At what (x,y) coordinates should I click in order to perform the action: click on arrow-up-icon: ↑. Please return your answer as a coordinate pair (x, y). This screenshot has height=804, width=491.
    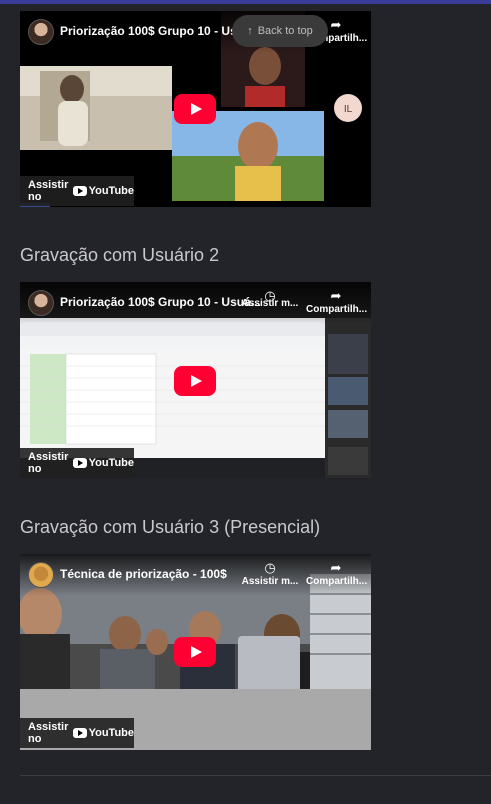
    Looking at the image, I should click on (250, 31).